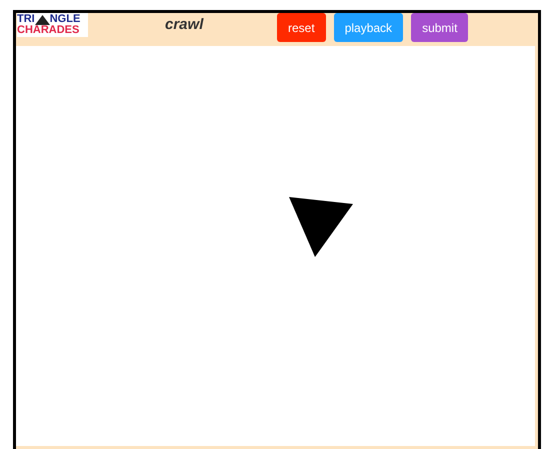 The width and height of the screenshot is (542, 449). What do you see at coordinates (301, 27) in the screenshot?
I see `action-button: reset` at bounding box center [301, 27].